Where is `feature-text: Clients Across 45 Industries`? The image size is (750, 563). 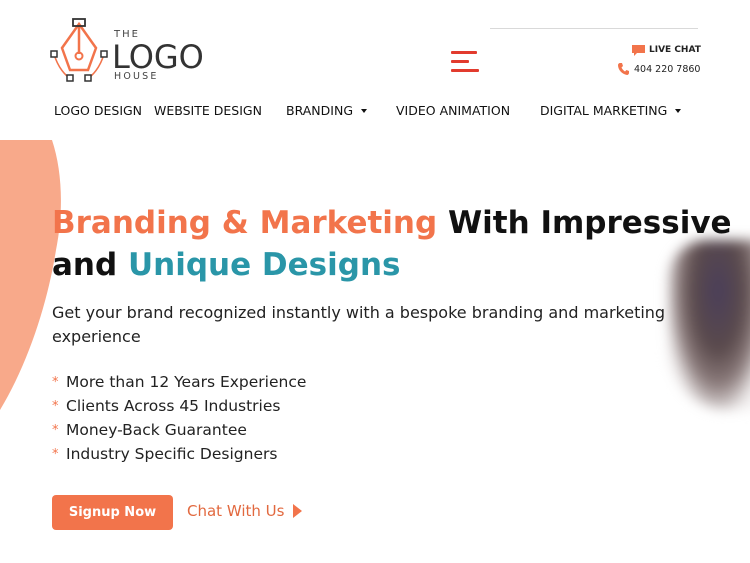
feature-text: Clients Across 45 Industries is located at coordinates (173, 406).